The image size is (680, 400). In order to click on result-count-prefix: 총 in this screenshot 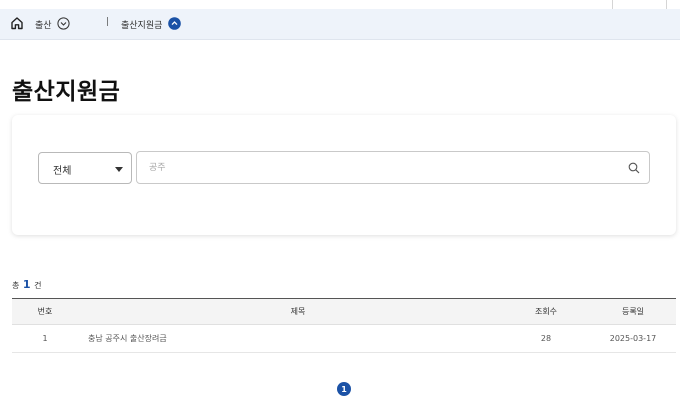, I will do `click(16, 285)`.